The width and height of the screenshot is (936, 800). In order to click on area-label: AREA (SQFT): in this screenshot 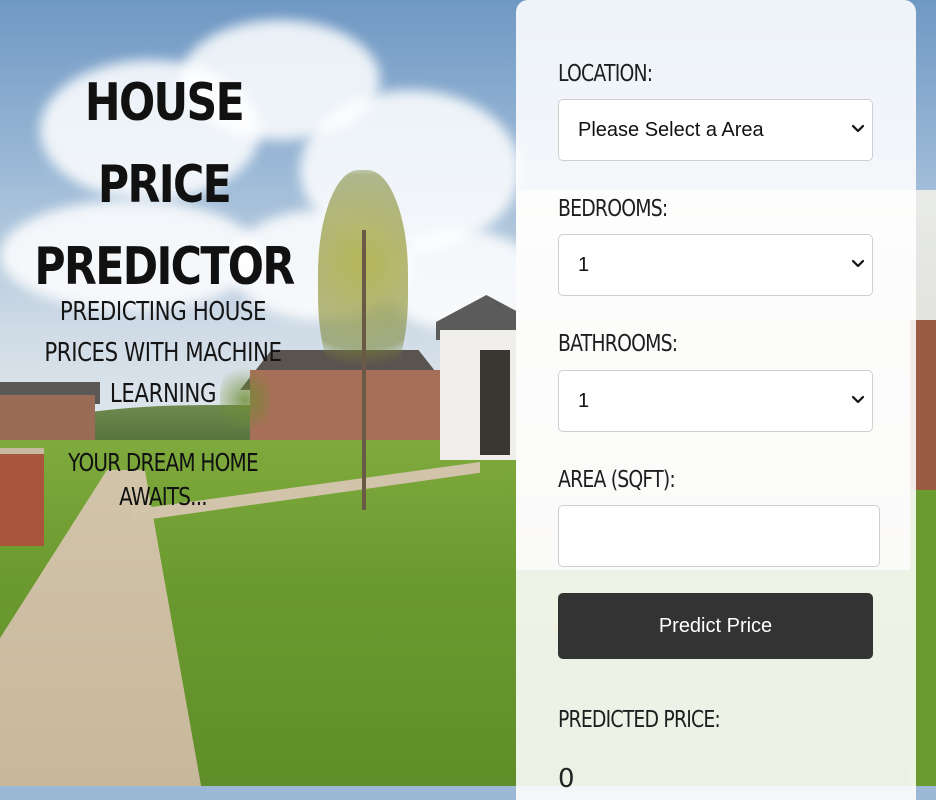, I will do `click(617, 480)`.